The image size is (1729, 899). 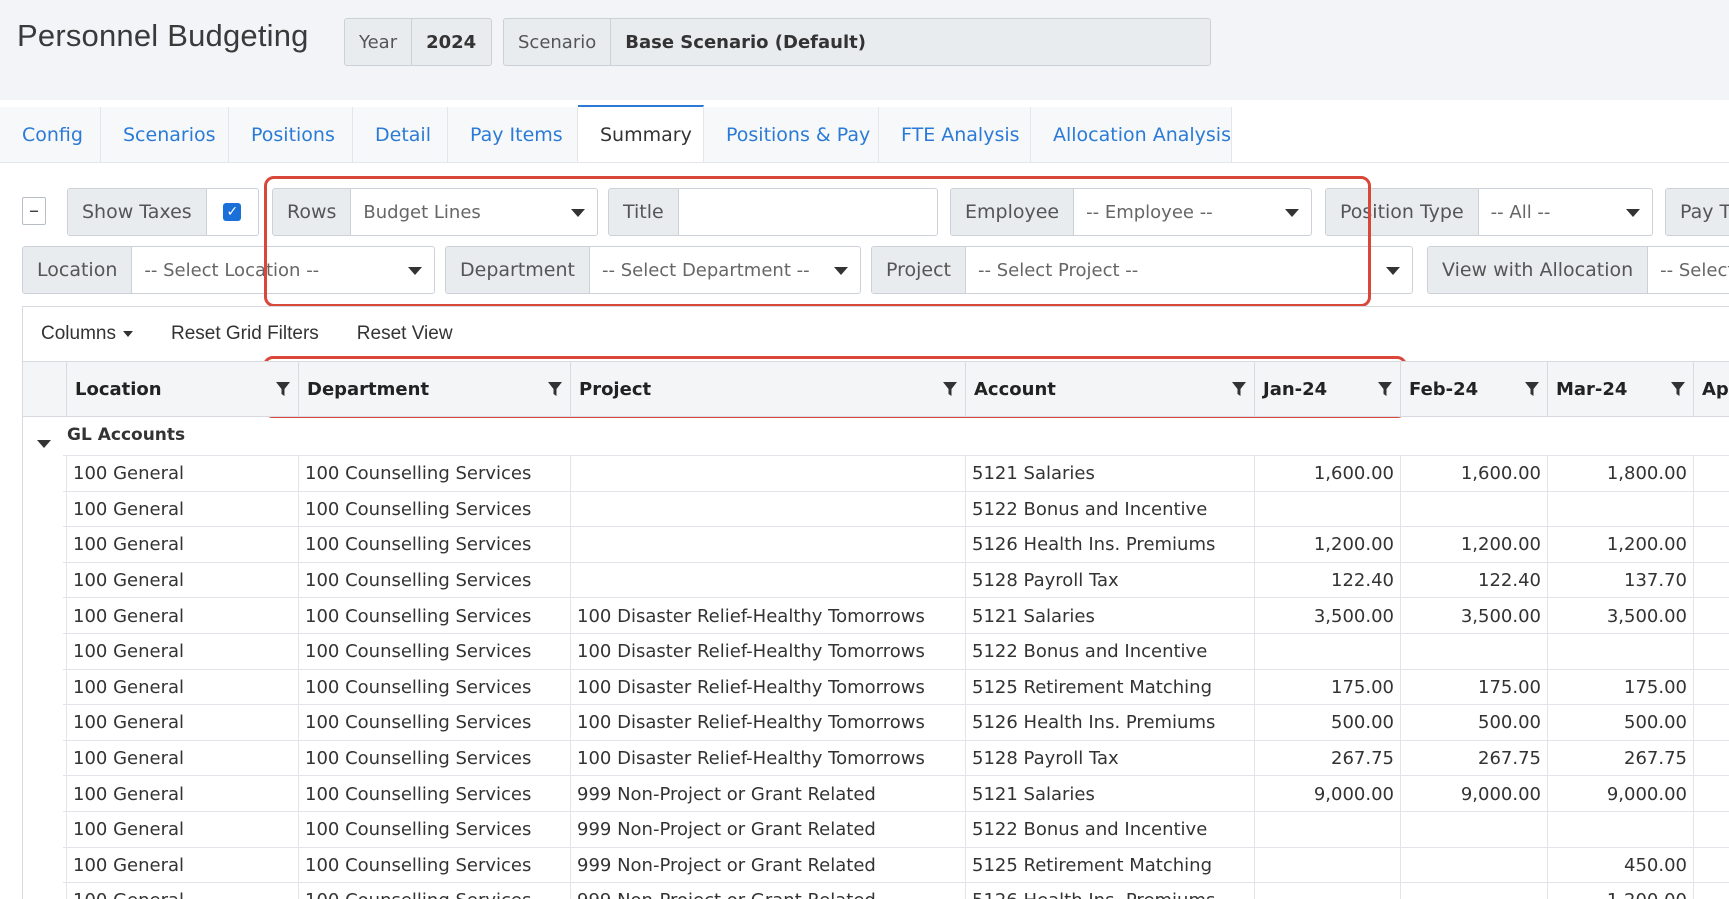 What do you see at coordinates (1565, 212) in the screenshot?
I see `position-type-value: -- All --` at bounding box center [1565, 212].